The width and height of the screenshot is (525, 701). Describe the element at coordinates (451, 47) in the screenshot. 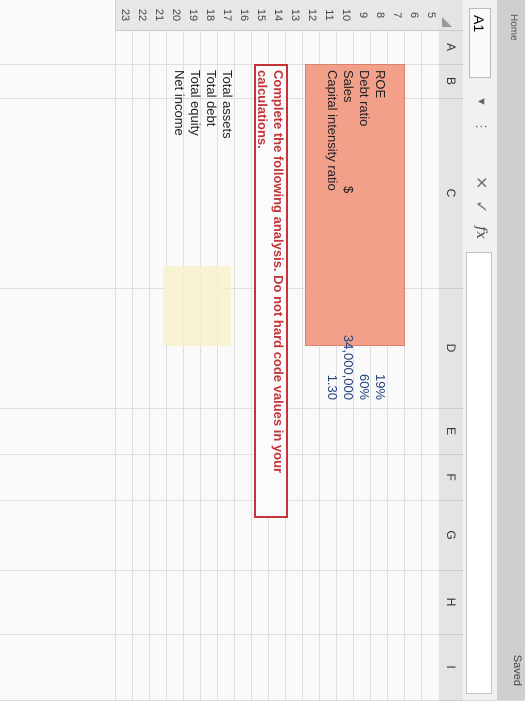

I see `column-header-a: A` at that location.